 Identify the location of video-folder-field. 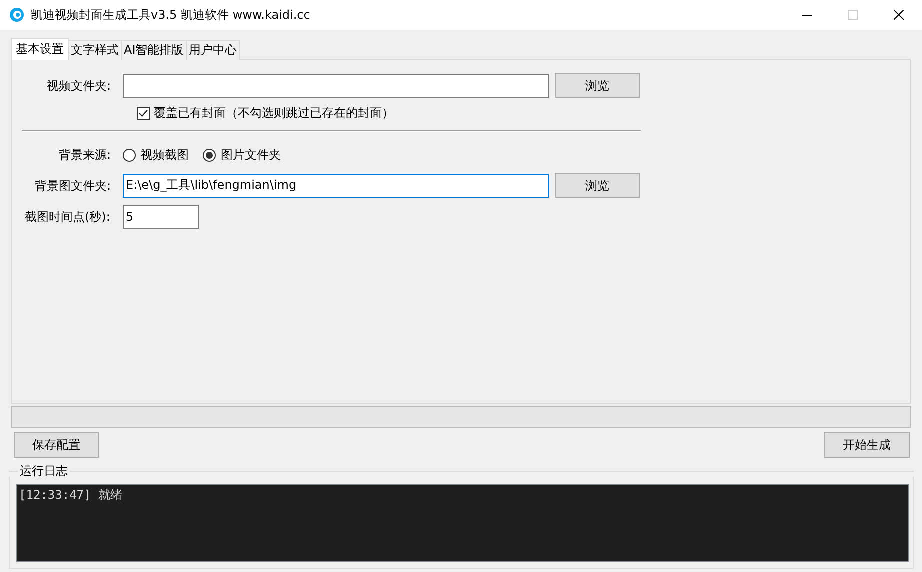
(336, 86).